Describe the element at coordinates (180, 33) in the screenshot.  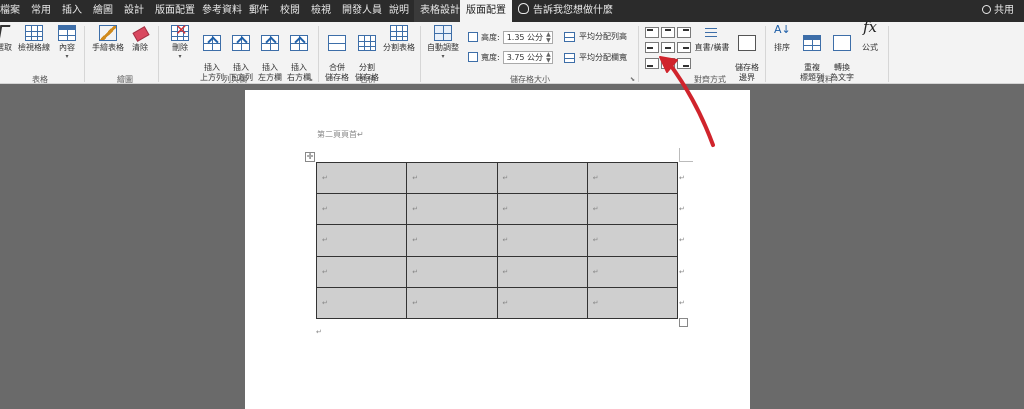
I see `delete-table-icon` at that location.